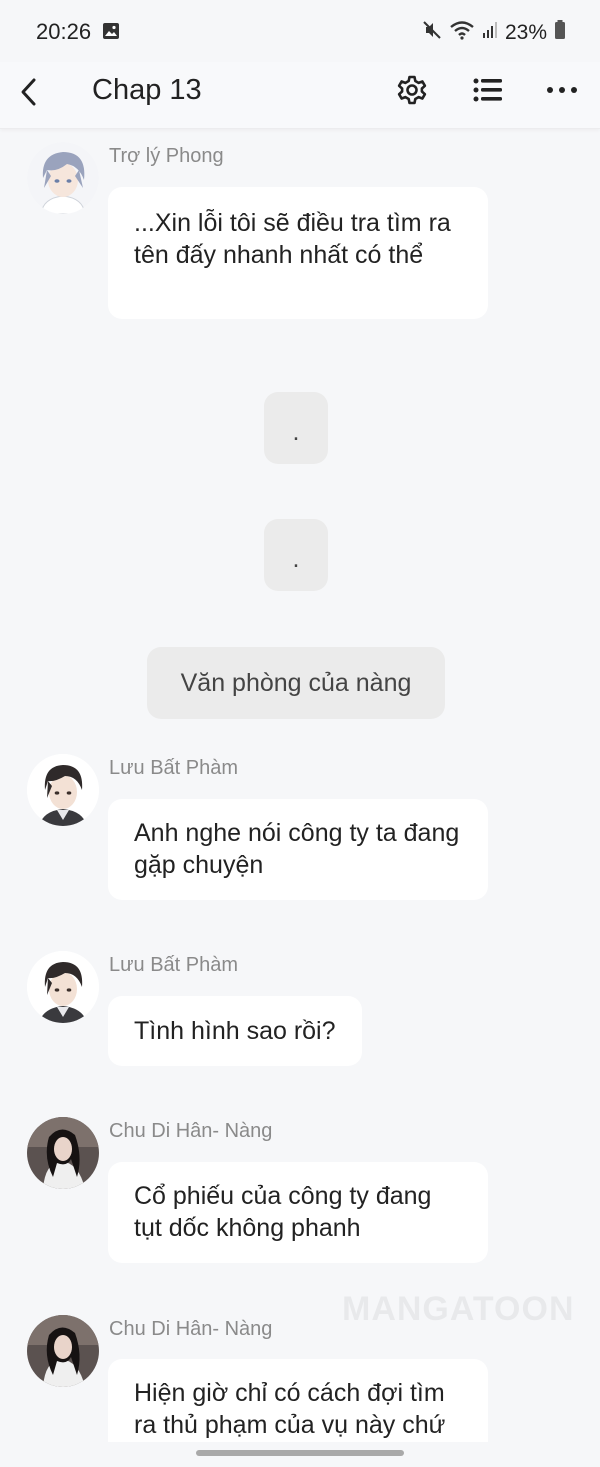  Describe the element at coordinates (560, 33) in the screenshot. I see `battery-icon` at that location.